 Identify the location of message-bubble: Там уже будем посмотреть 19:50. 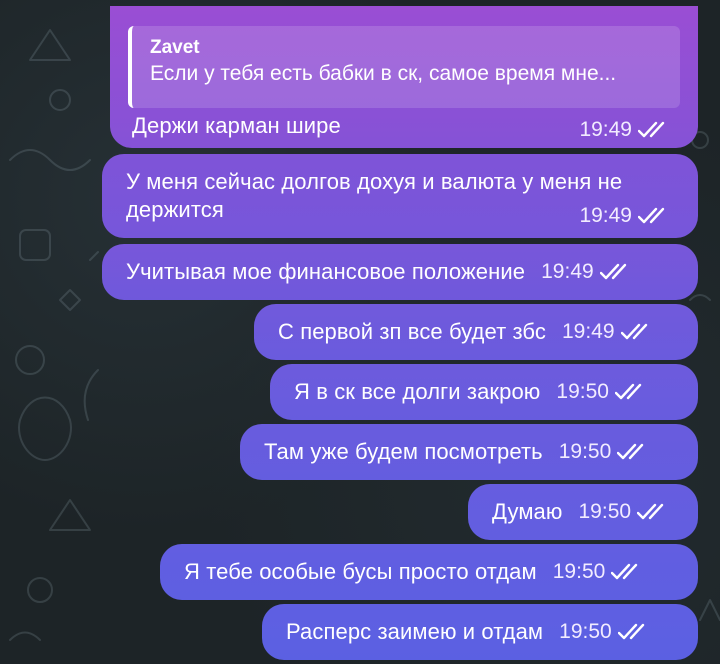
(469, 452).